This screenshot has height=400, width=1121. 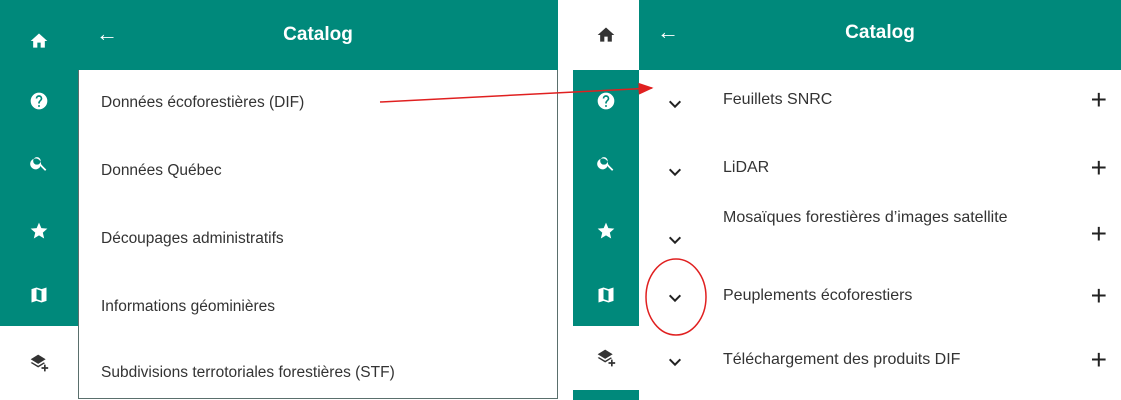 I want to click on catalog-item-geominieres: Informations géominières, so click(x=188, y=307).